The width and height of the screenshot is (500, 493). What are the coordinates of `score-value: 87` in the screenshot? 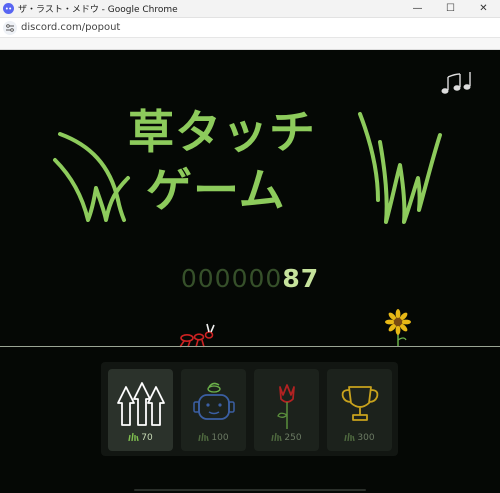 It's located at (301, 278).